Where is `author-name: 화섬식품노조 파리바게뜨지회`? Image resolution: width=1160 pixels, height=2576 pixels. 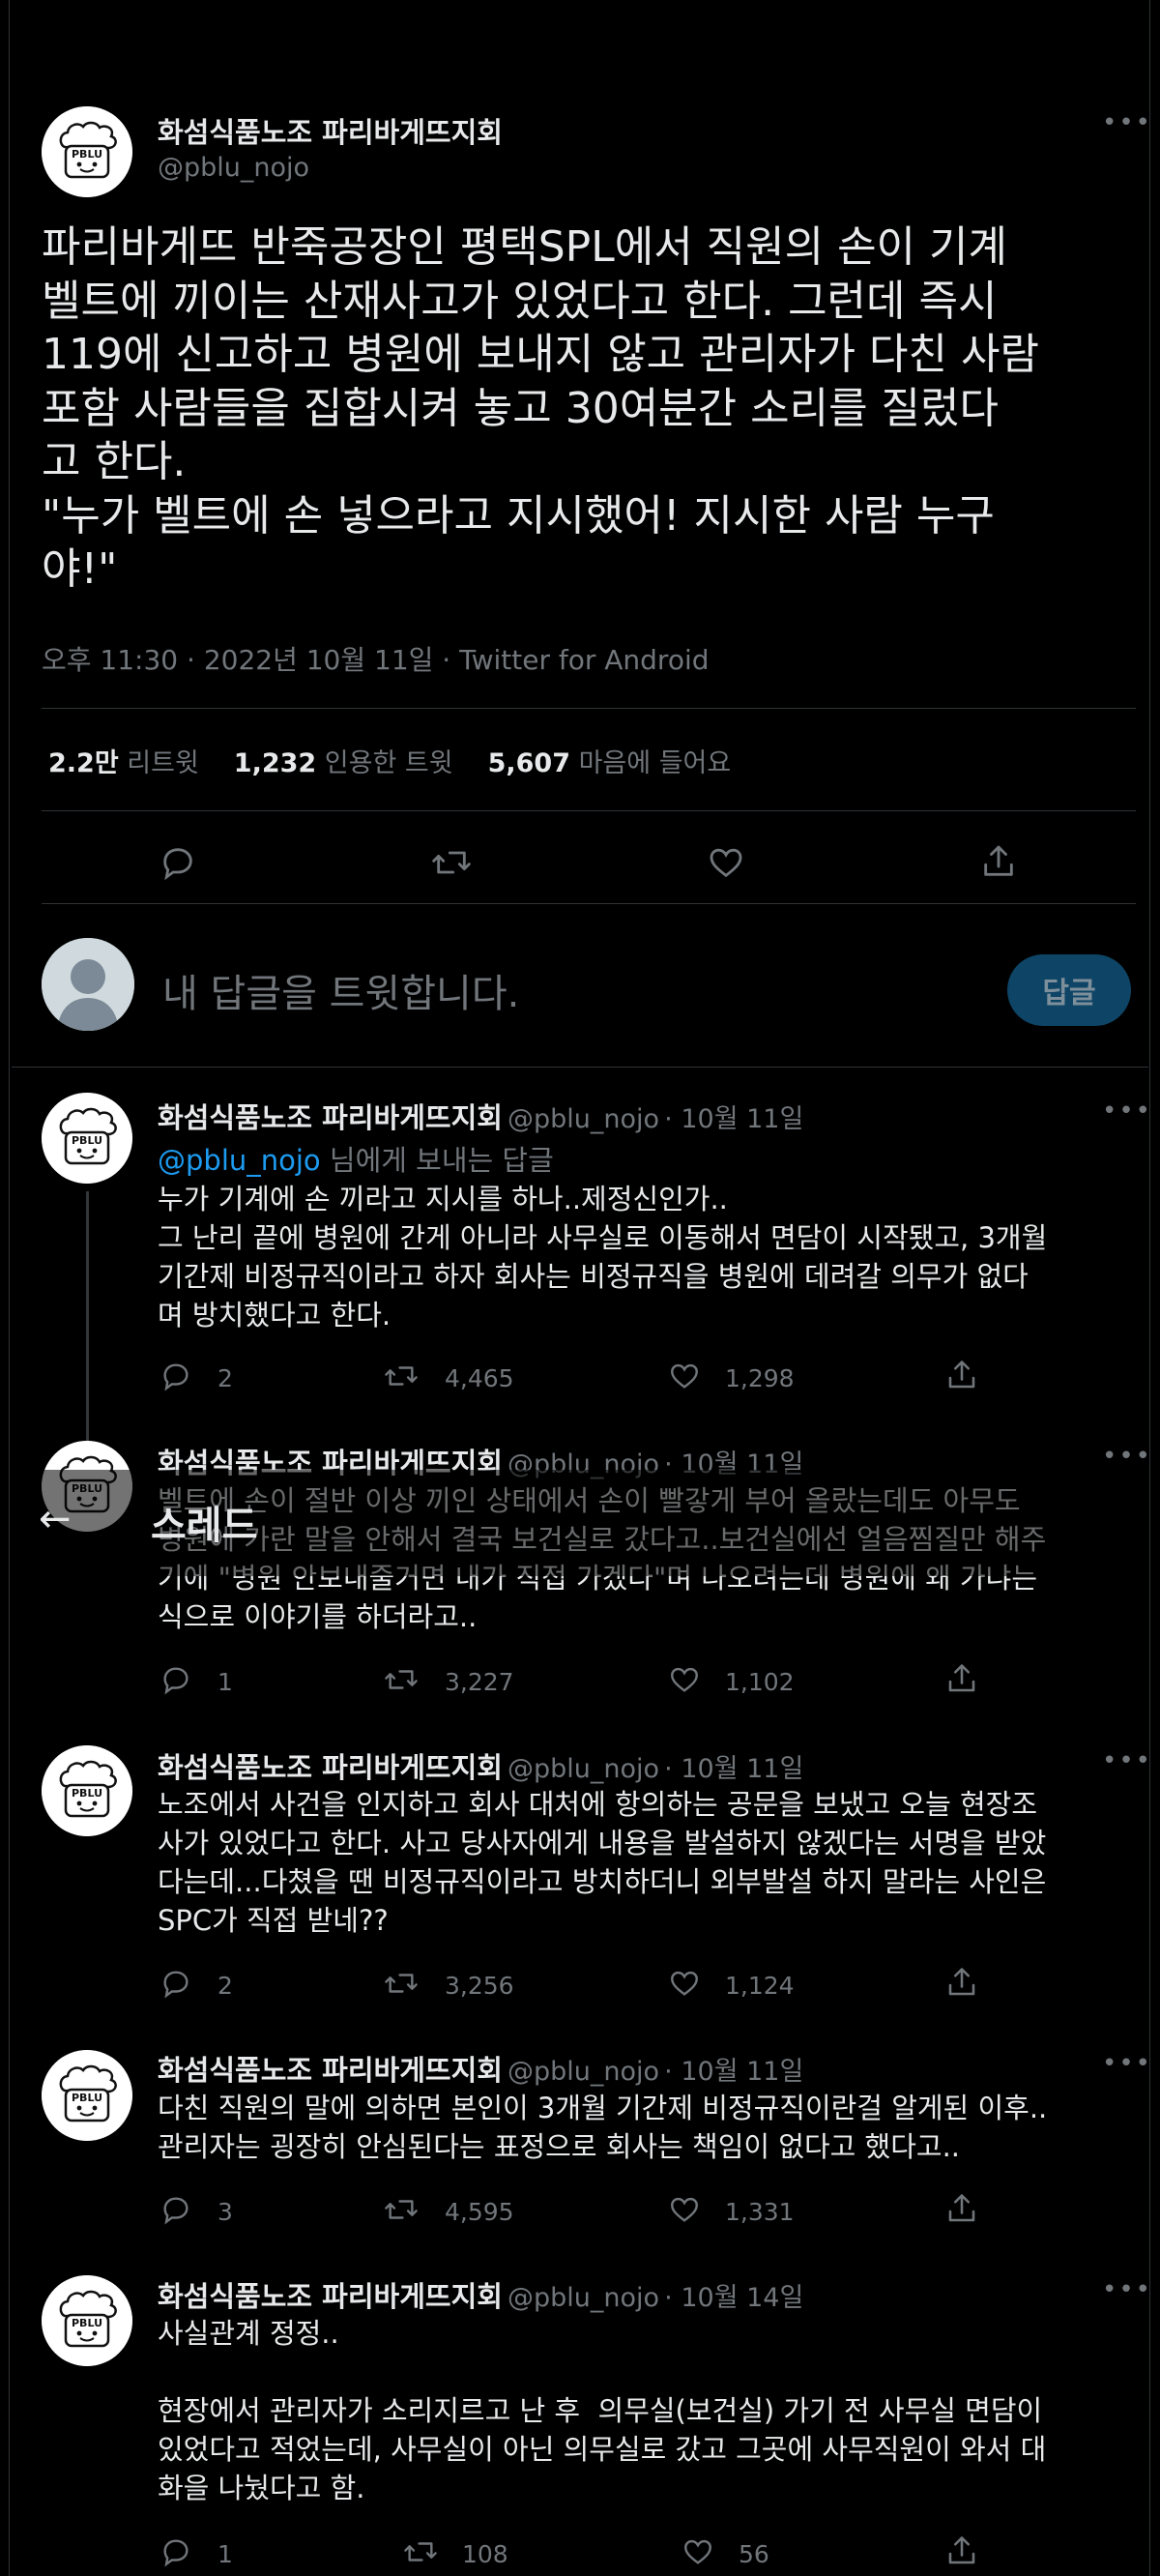
author-name: 화섬식품노조 파리바게뜨지회 is located at coordinates (331, 130).